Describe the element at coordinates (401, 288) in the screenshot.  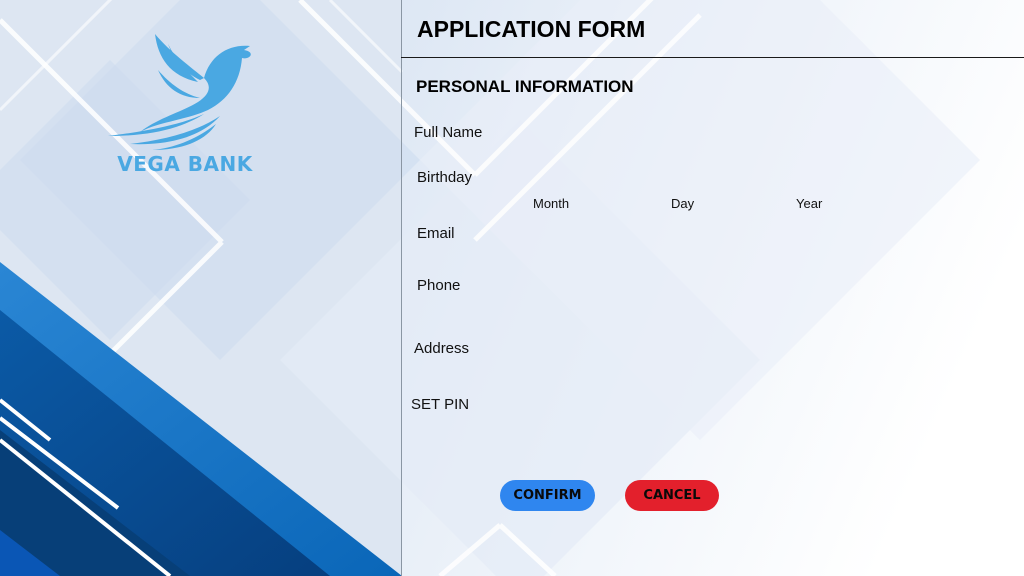
I see `panel-divider` at that location.